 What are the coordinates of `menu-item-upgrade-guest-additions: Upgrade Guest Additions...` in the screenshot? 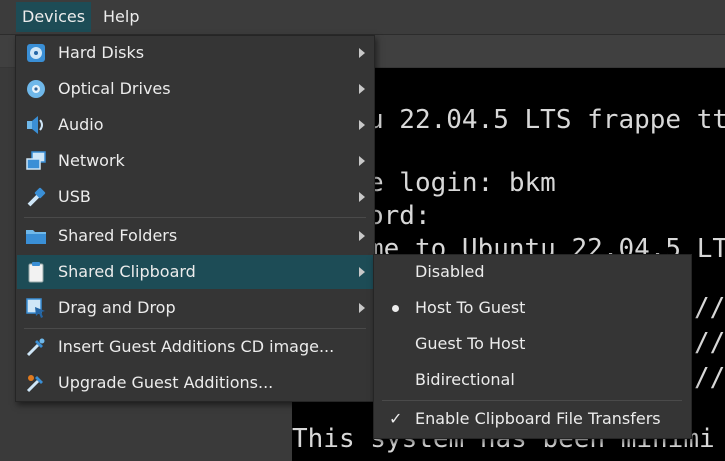 It's located at (195, 383).